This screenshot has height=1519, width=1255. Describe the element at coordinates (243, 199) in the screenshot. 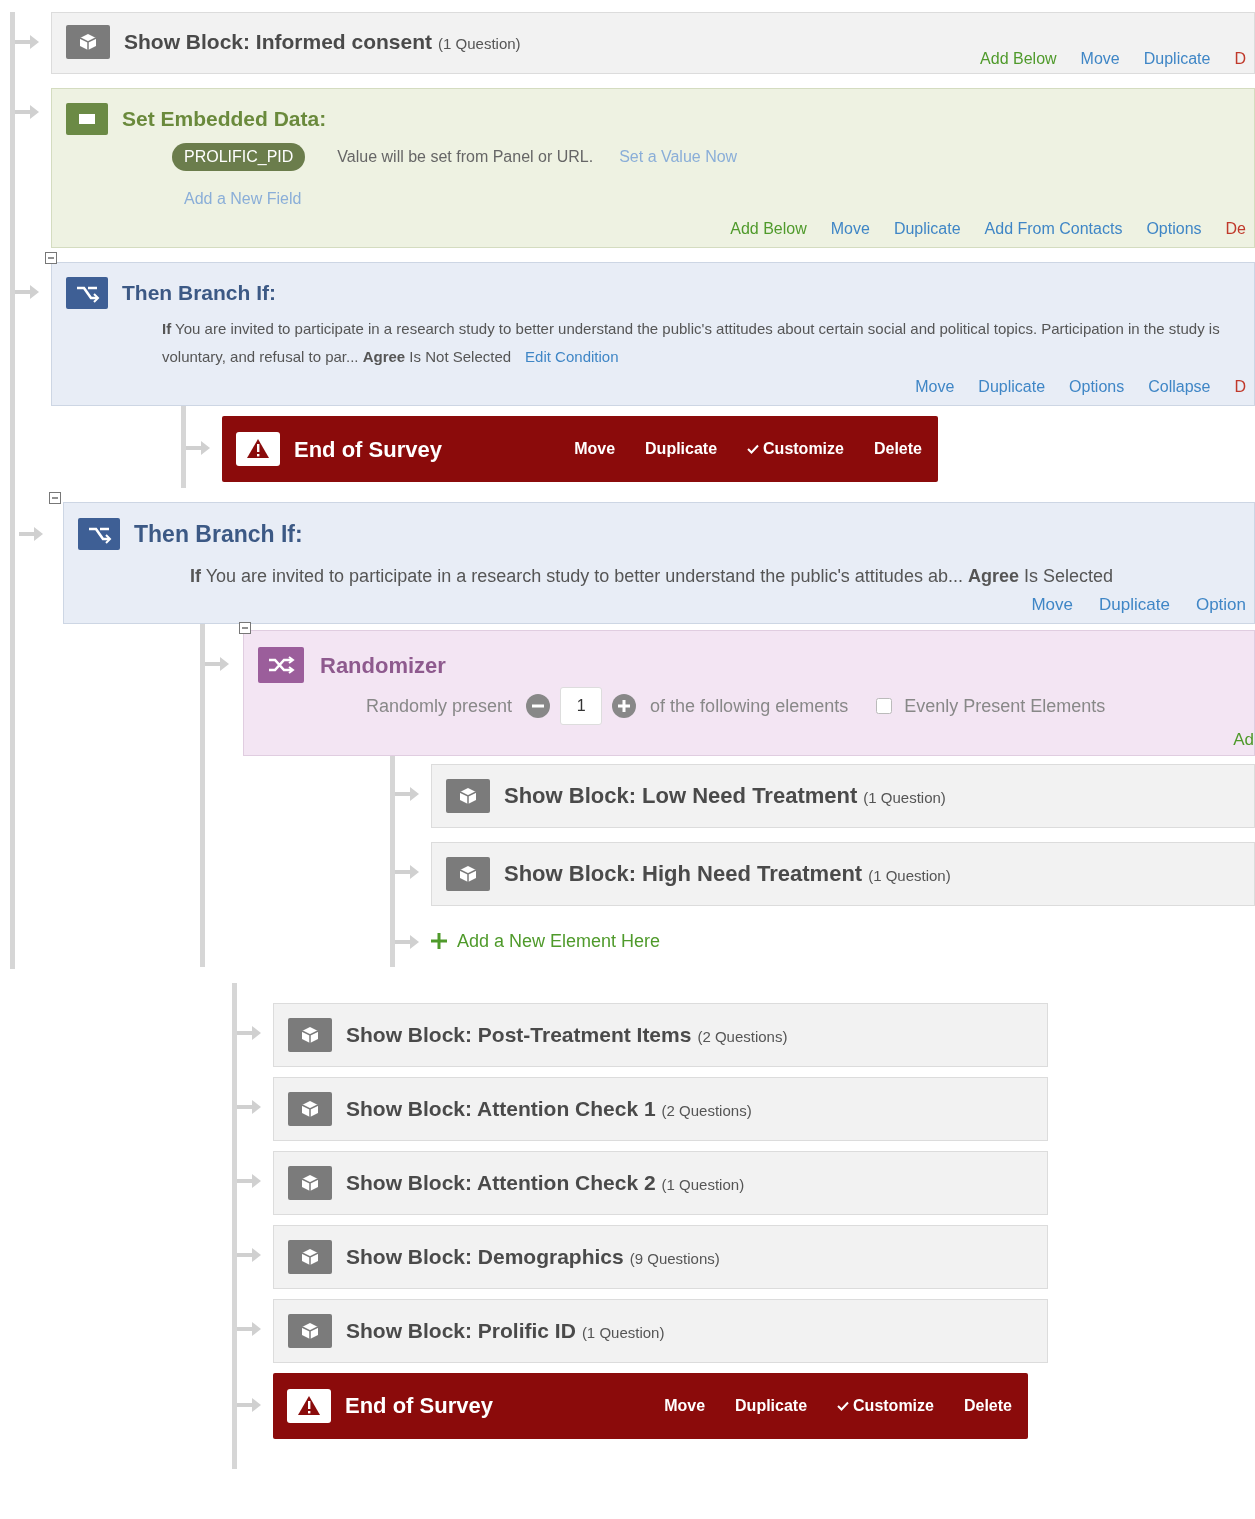

I see `add-field-link: Add a New Field` at that location.